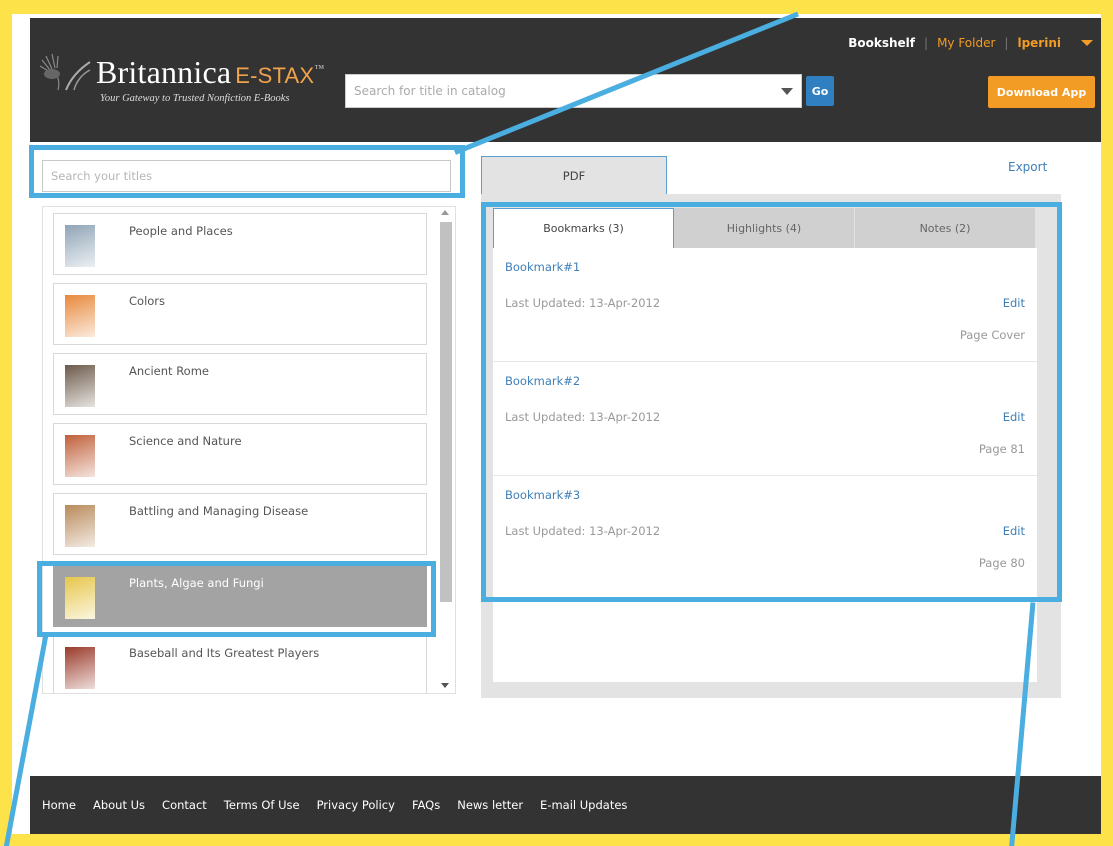 This screenshot has height=846, width=1113. What do you see at coordinates (426, 805) in the screenshot?
I see `footer-link-faqs: FAQs` at bounding box center [426, 805].